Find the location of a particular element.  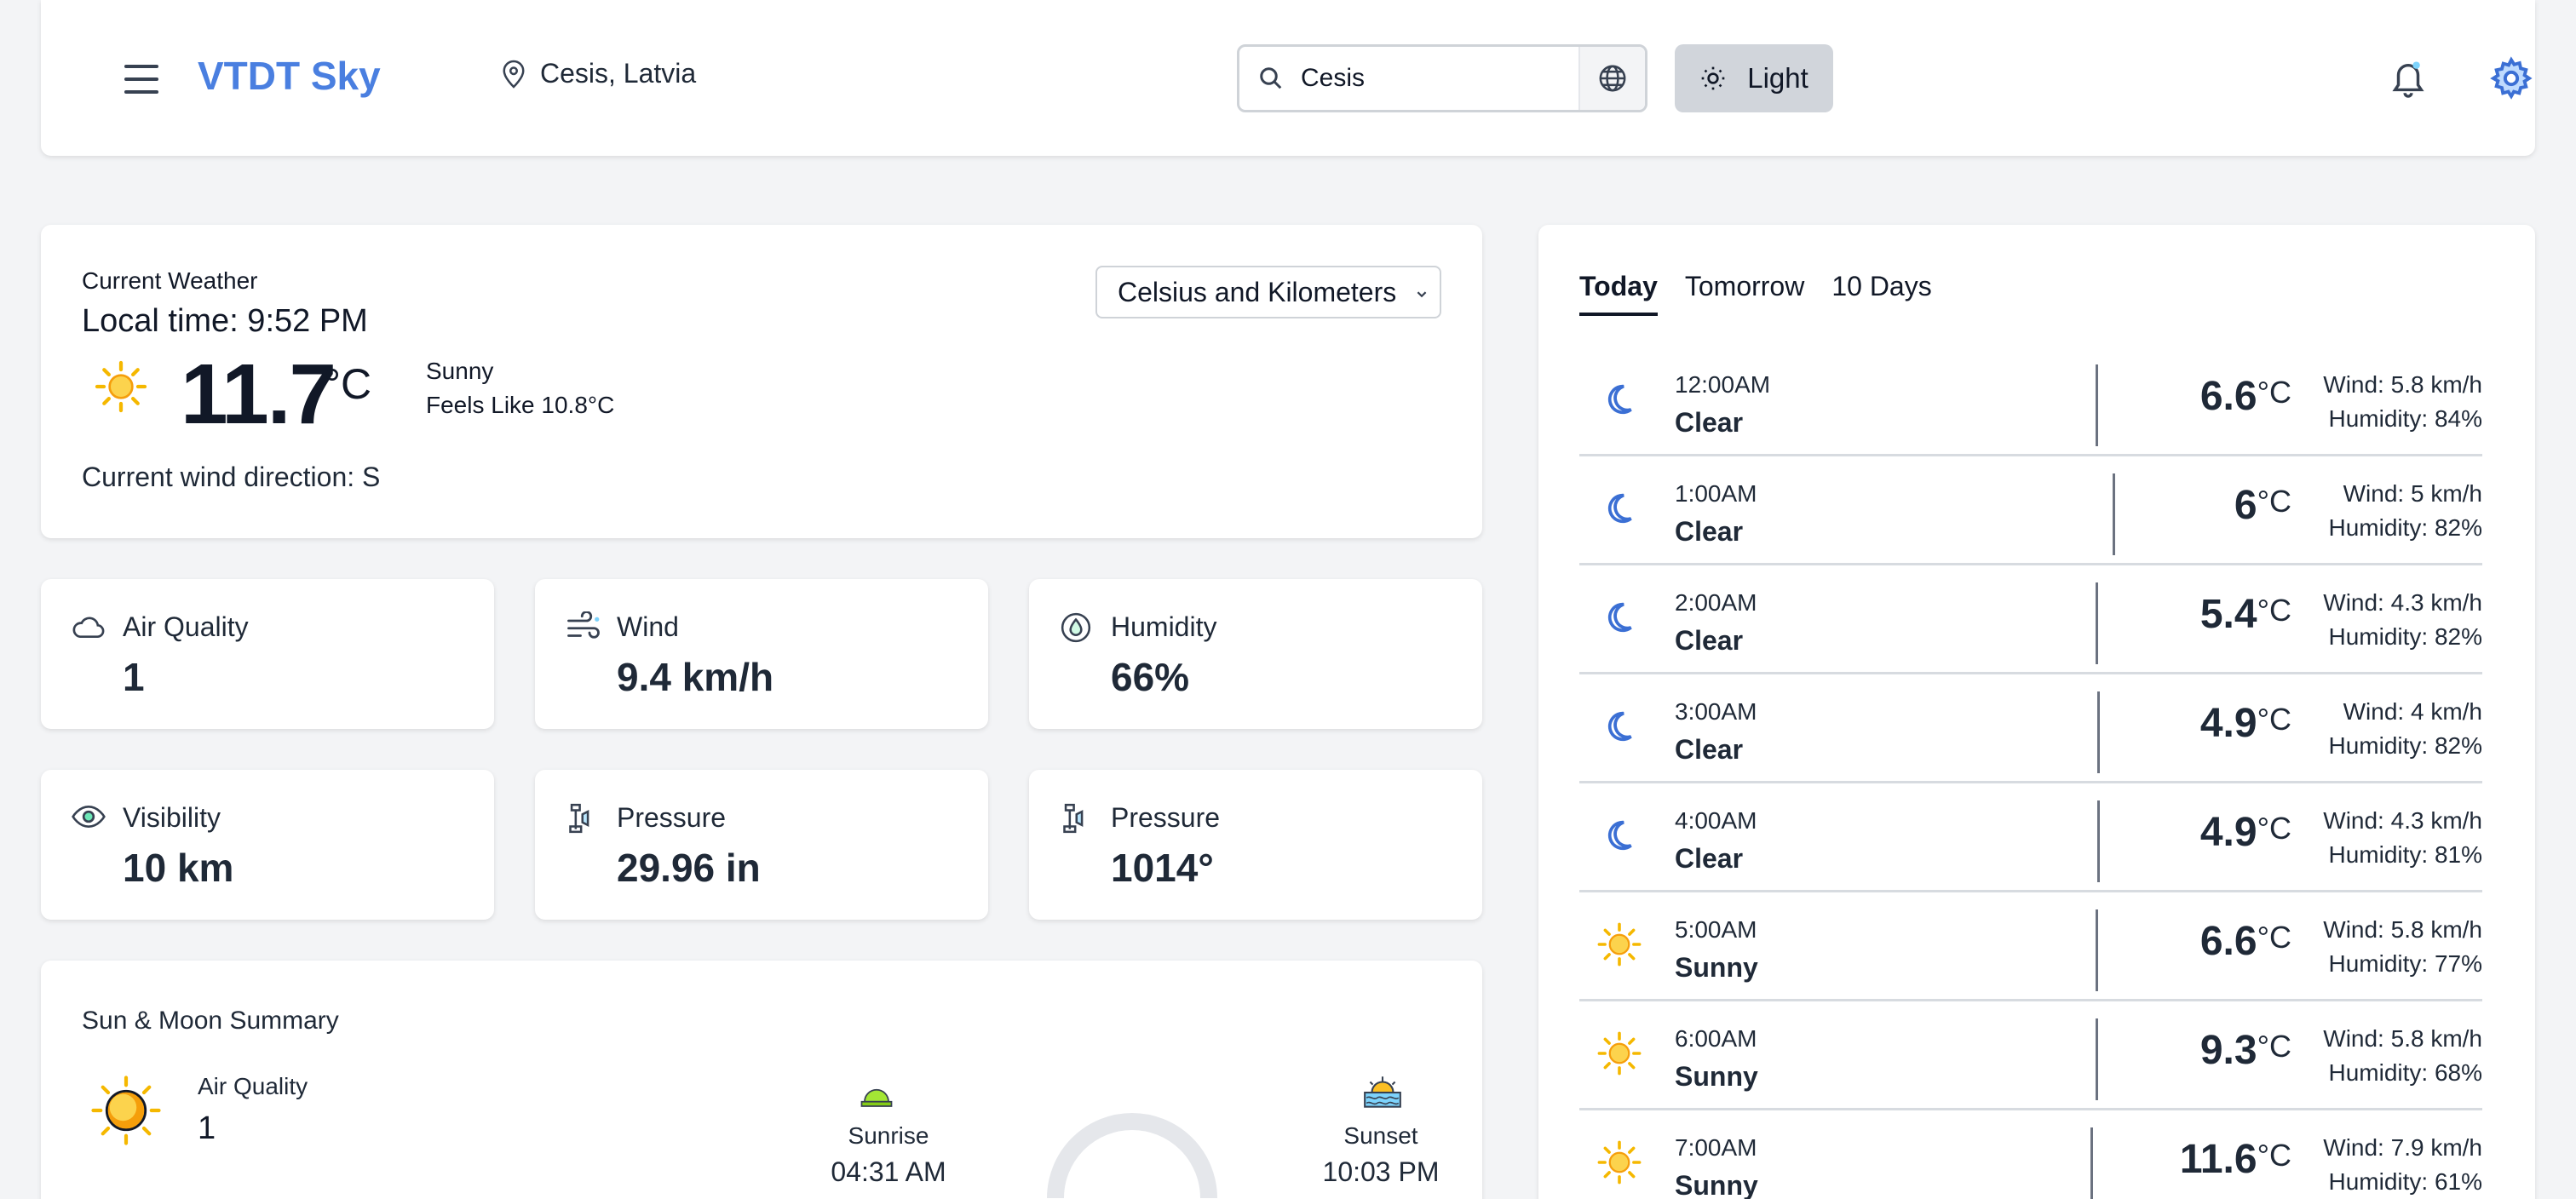

hour-time: 7:00AM is located at coordinates (1716, 1147).